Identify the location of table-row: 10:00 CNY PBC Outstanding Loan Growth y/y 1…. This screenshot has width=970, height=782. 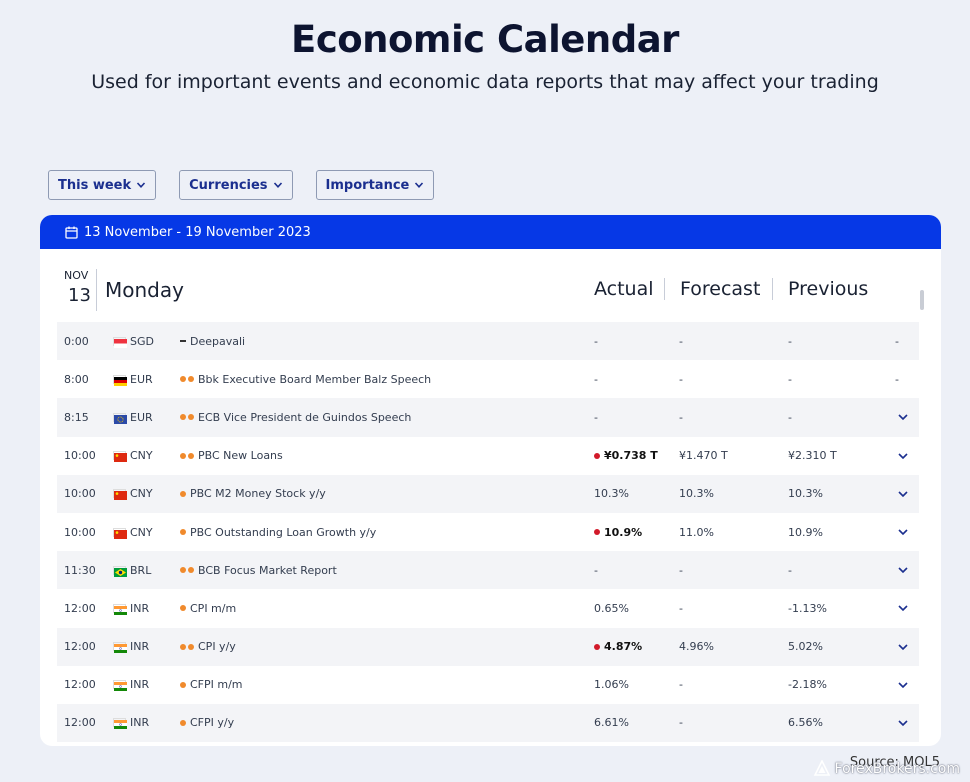
(488, 532).